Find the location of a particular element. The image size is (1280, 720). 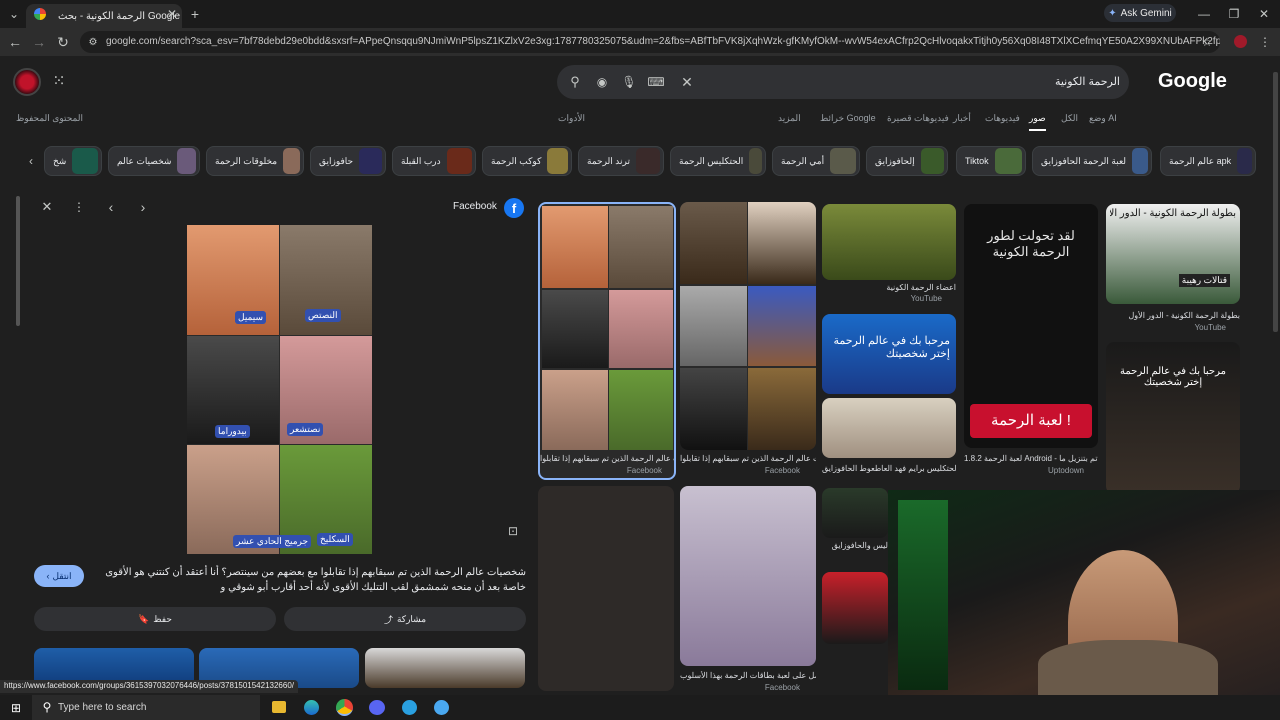

maximize-icon: ❐ is located at coordinates (1234, 14).